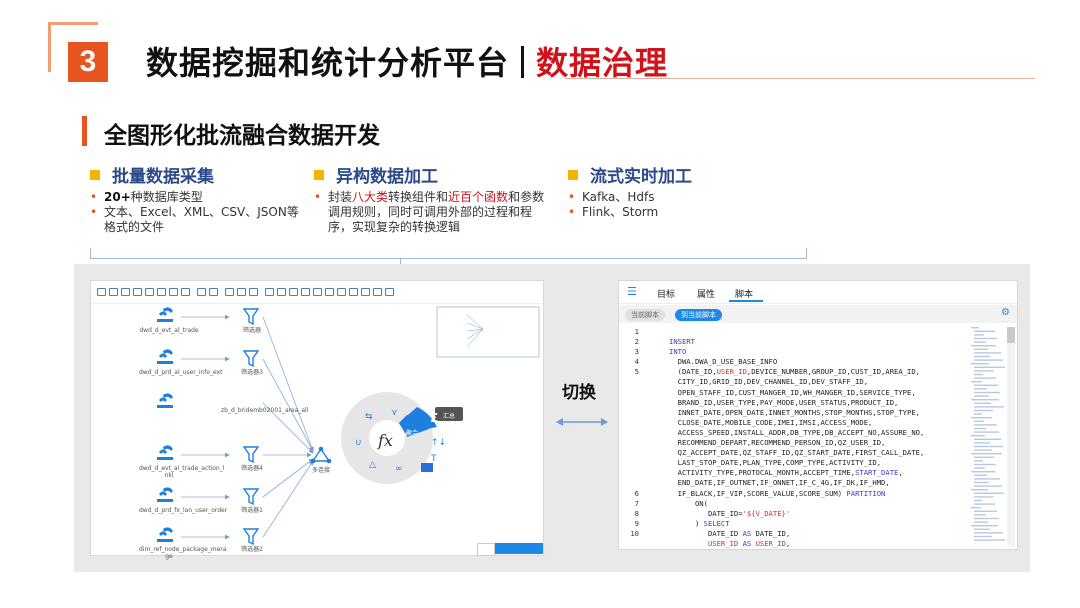 The image size is (1080, 608). I want to click on toolbar-join-icon, so click(329, 292).